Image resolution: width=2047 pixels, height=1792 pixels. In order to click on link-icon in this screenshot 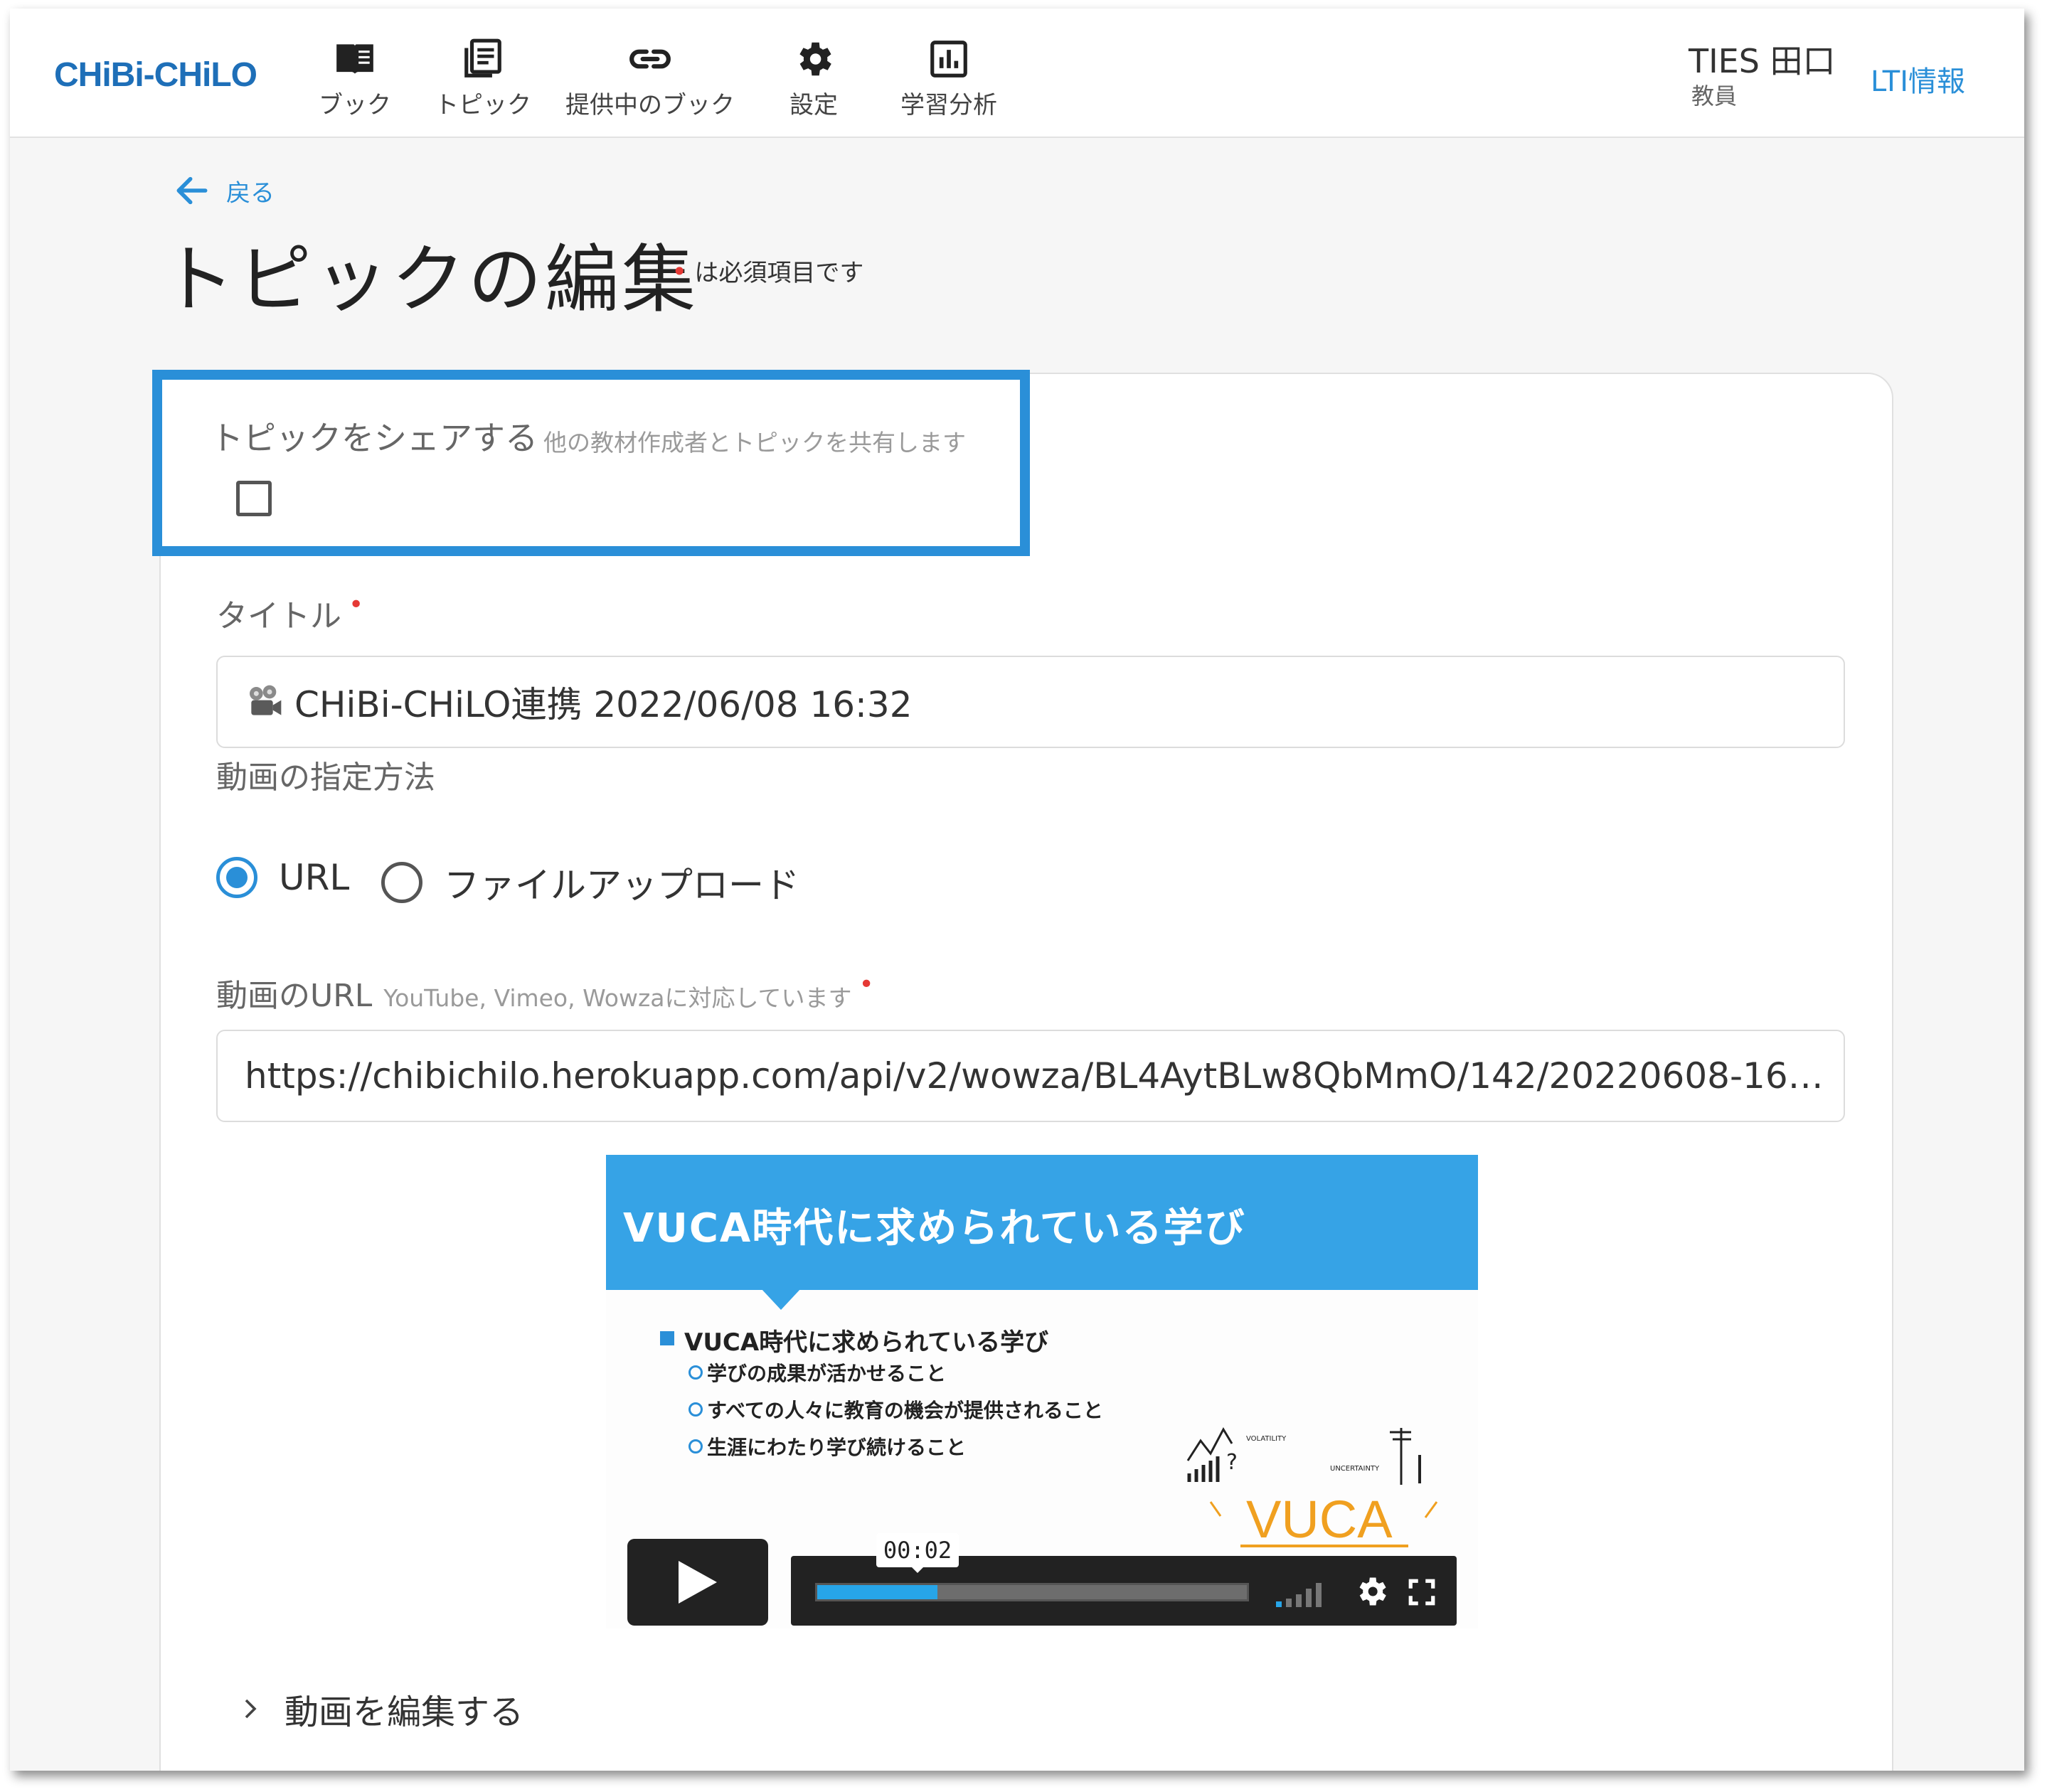, I will do `click(650, 59)`.